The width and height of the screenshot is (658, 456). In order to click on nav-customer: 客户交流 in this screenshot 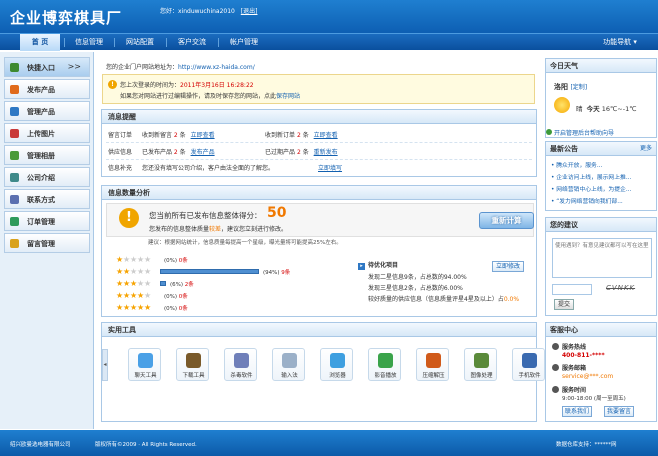, I will do `click(192, 42)`.